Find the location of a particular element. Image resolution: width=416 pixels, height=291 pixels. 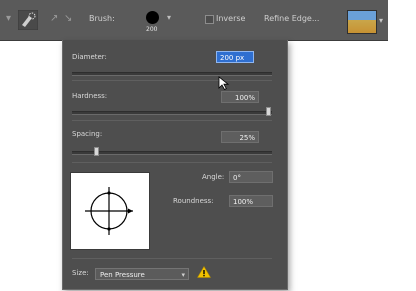

hardness-slider-knob is located at coordinates (268, 111).